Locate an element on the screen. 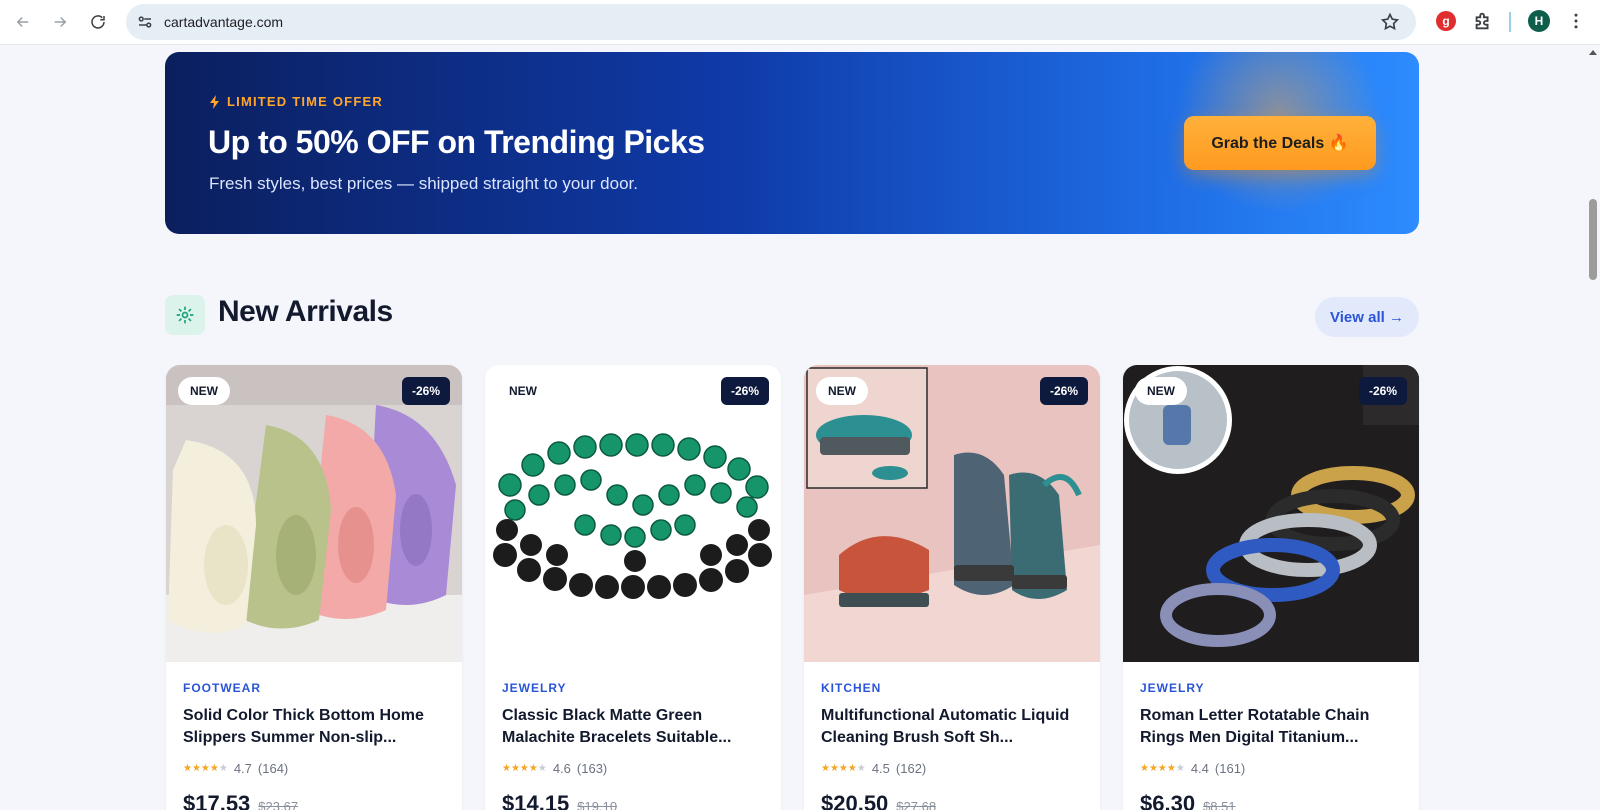 This screenshot has width=1600, height=810. view-all-button: View all → is located at coordinates (1367, 317).